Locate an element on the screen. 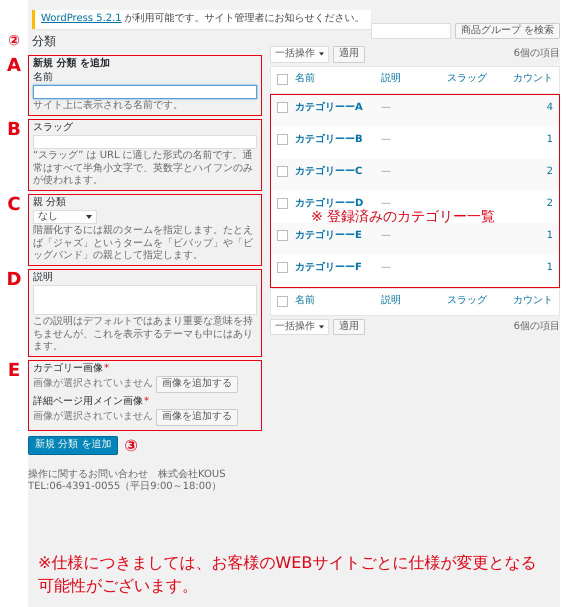 The width and height of the screenshot is (571, 607). parent-select: なし is located at coordinates (65, 217).